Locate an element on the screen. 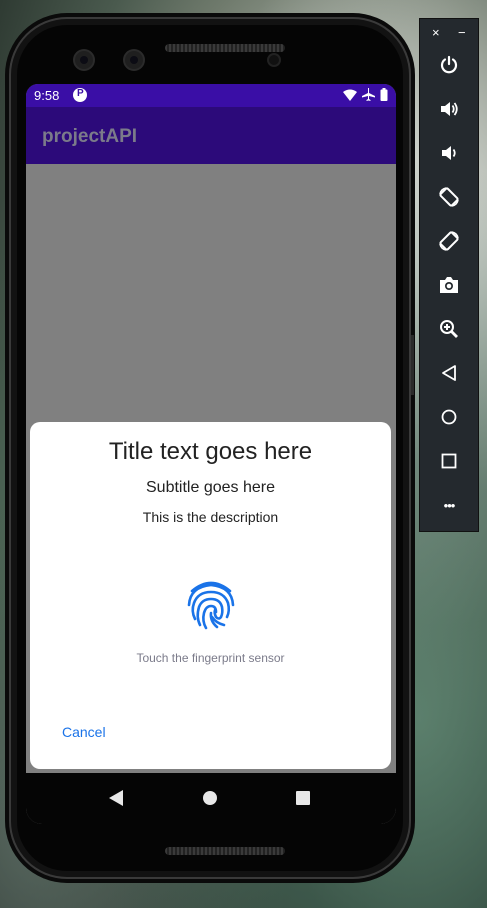  camera-icon is located at coordinates (449, 285).